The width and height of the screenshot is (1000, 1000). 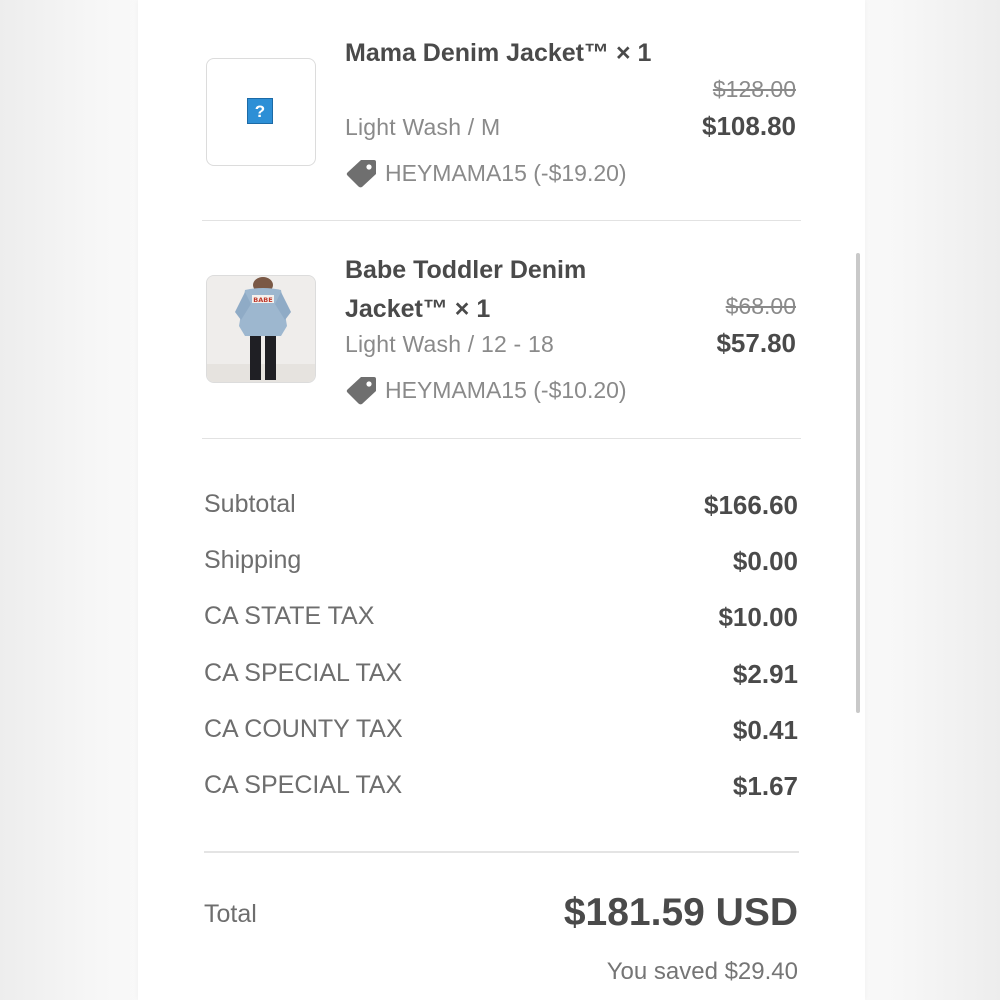 What do you see at coordinates (754, 89) in the screenshot?
I see `original-price: $128.00` at bounding box center [754, 89].